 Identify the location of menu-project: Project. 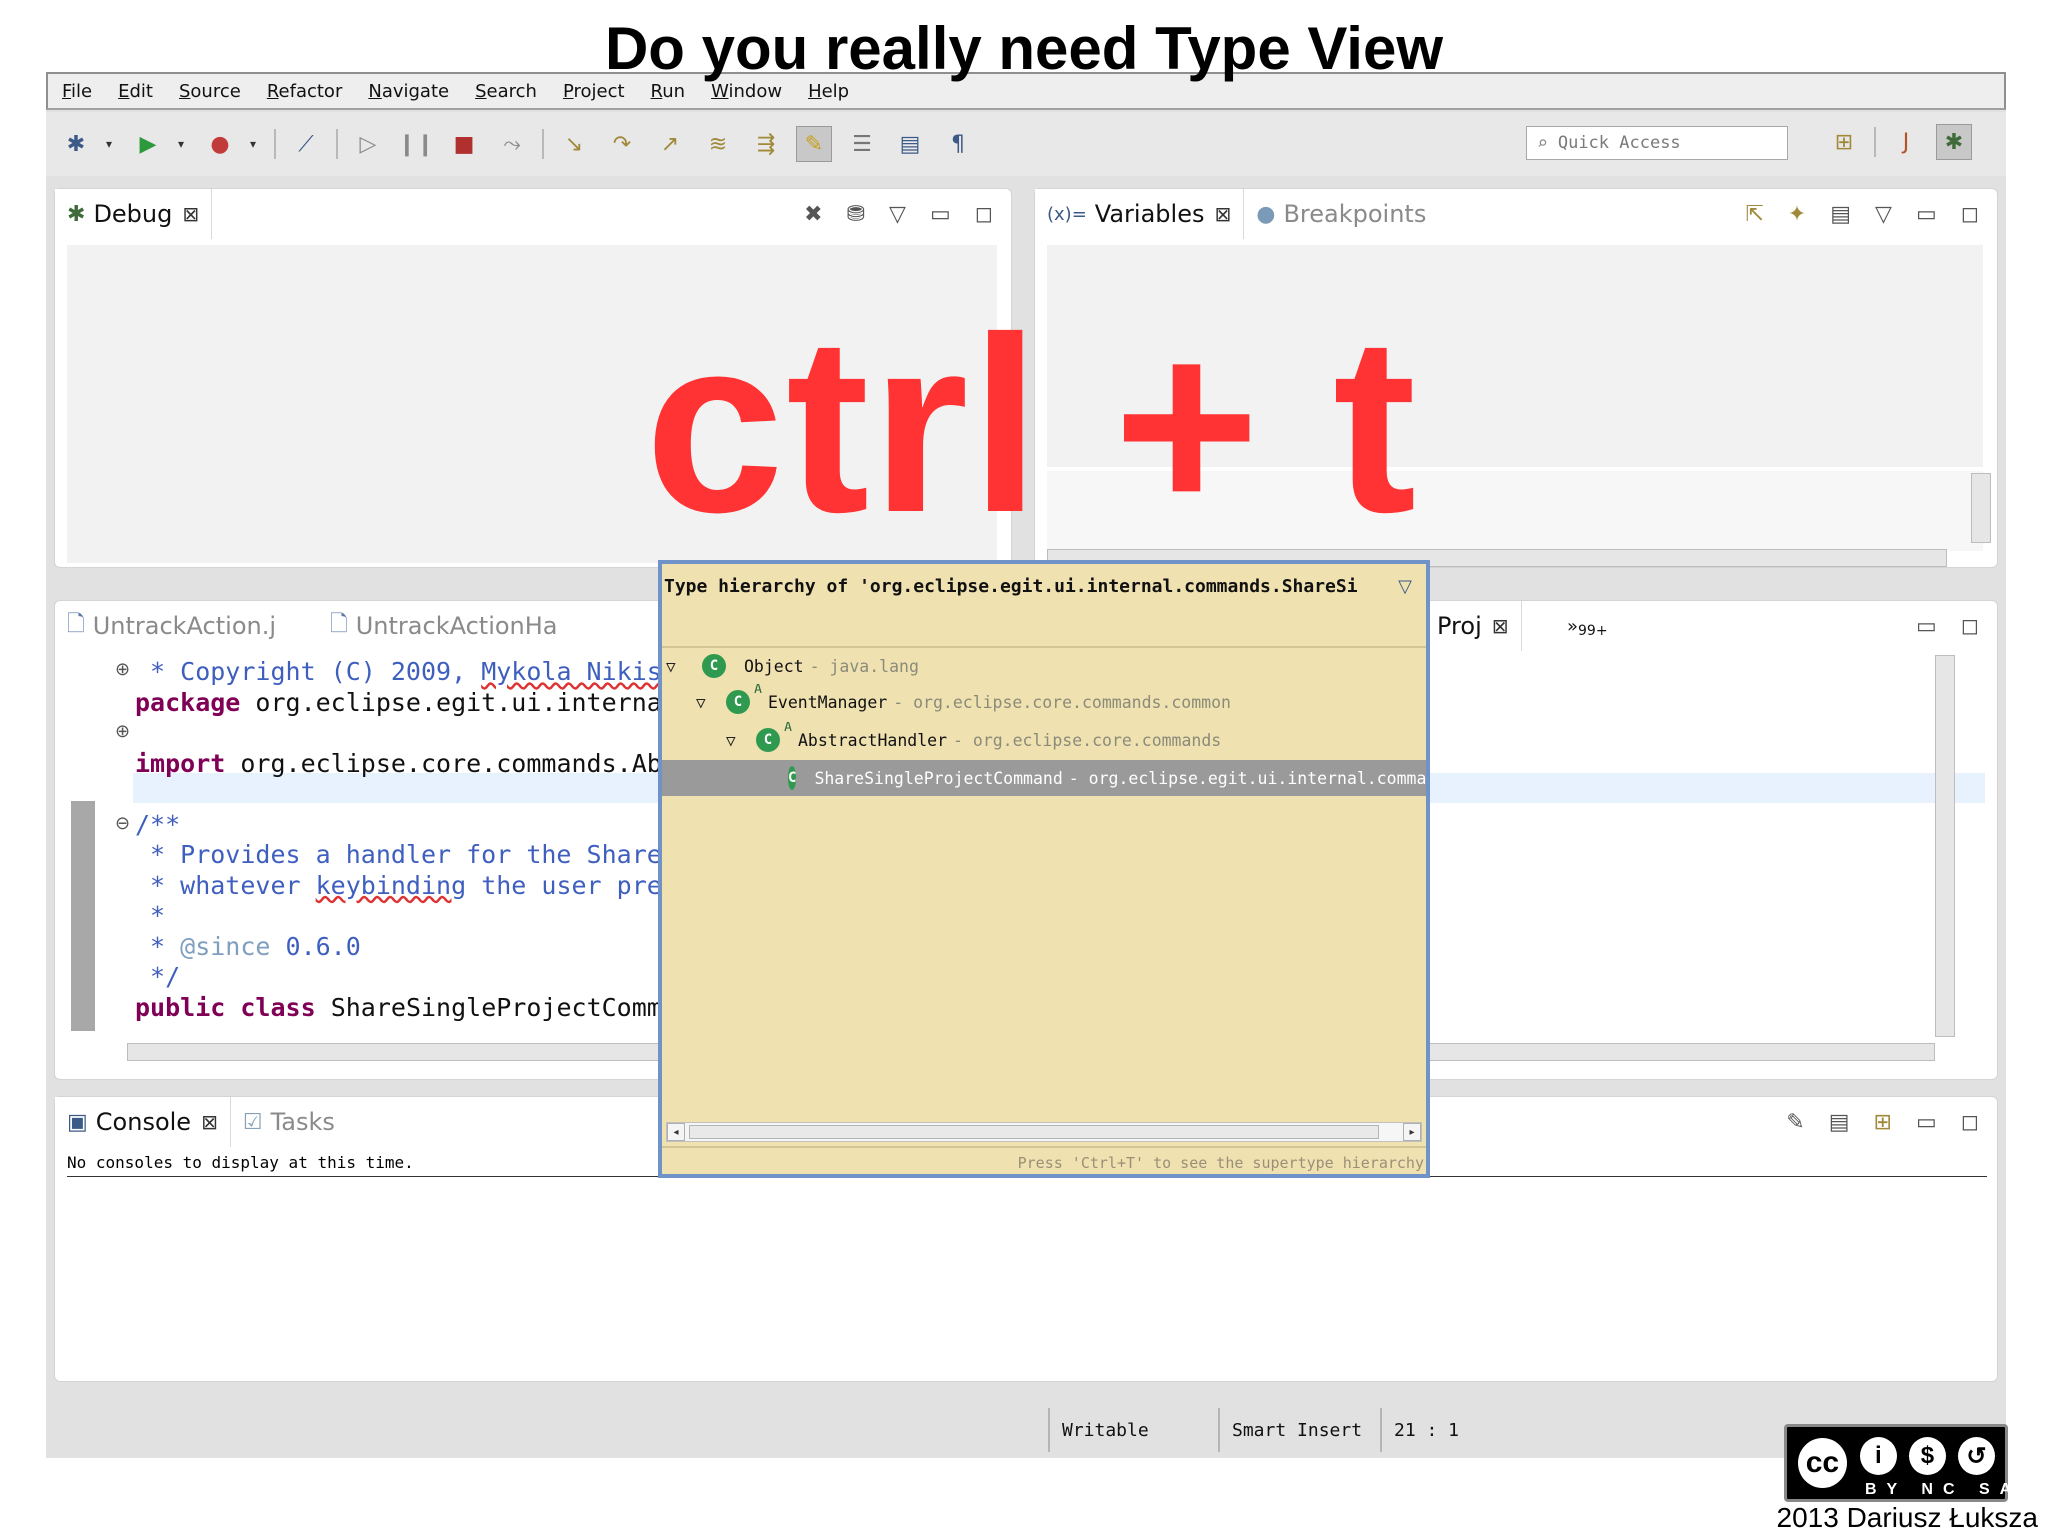
(594, 91).